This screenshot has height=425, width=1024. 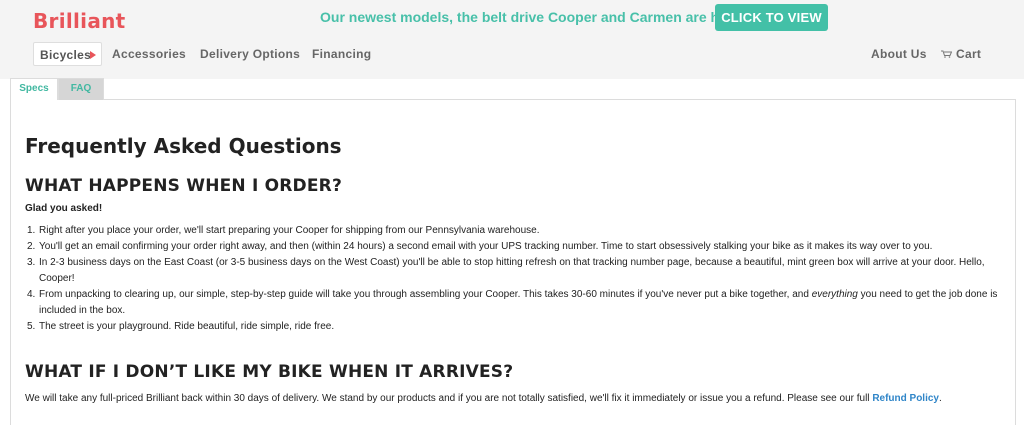 I want to click on list-number: 2., so click(x=31, y=246).